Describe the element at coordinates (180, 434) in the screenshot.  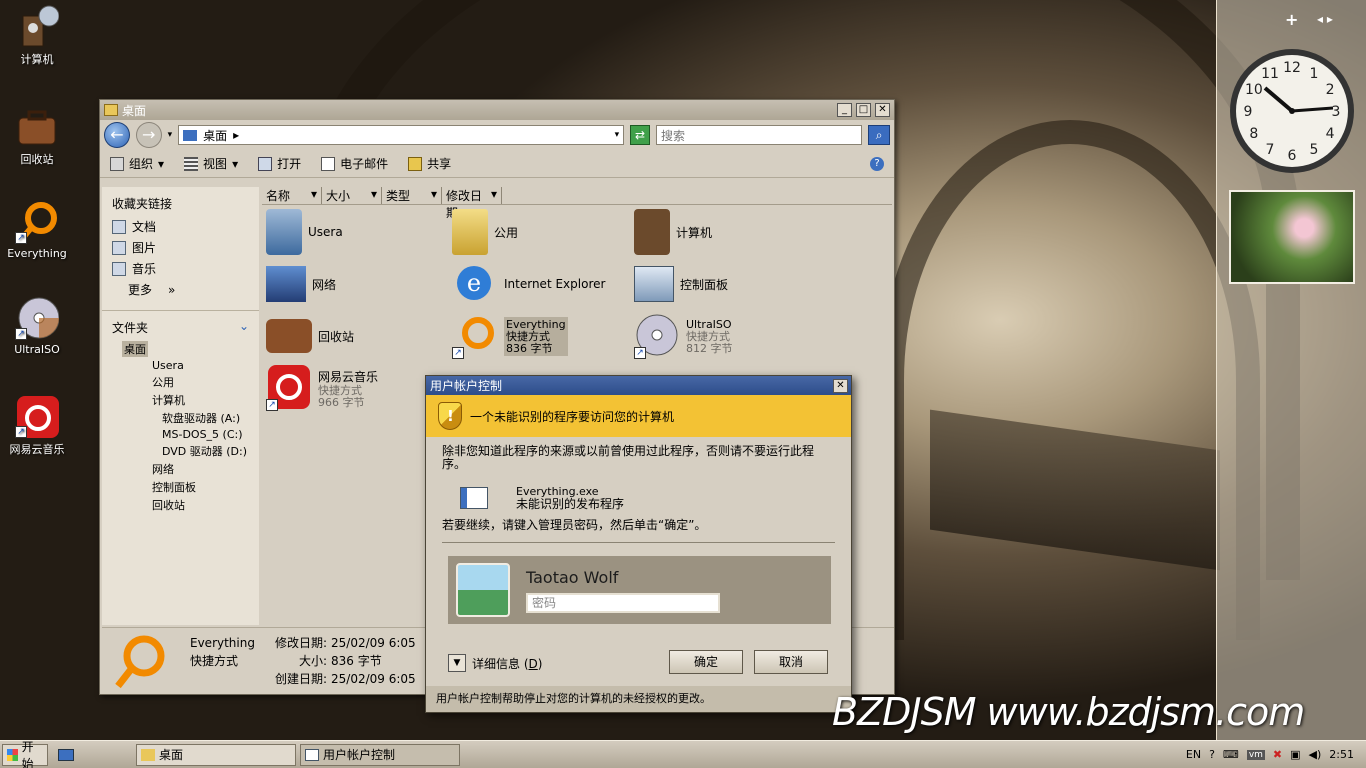
I see `tree-item: MS-DOS_5 (C:)` at that location.